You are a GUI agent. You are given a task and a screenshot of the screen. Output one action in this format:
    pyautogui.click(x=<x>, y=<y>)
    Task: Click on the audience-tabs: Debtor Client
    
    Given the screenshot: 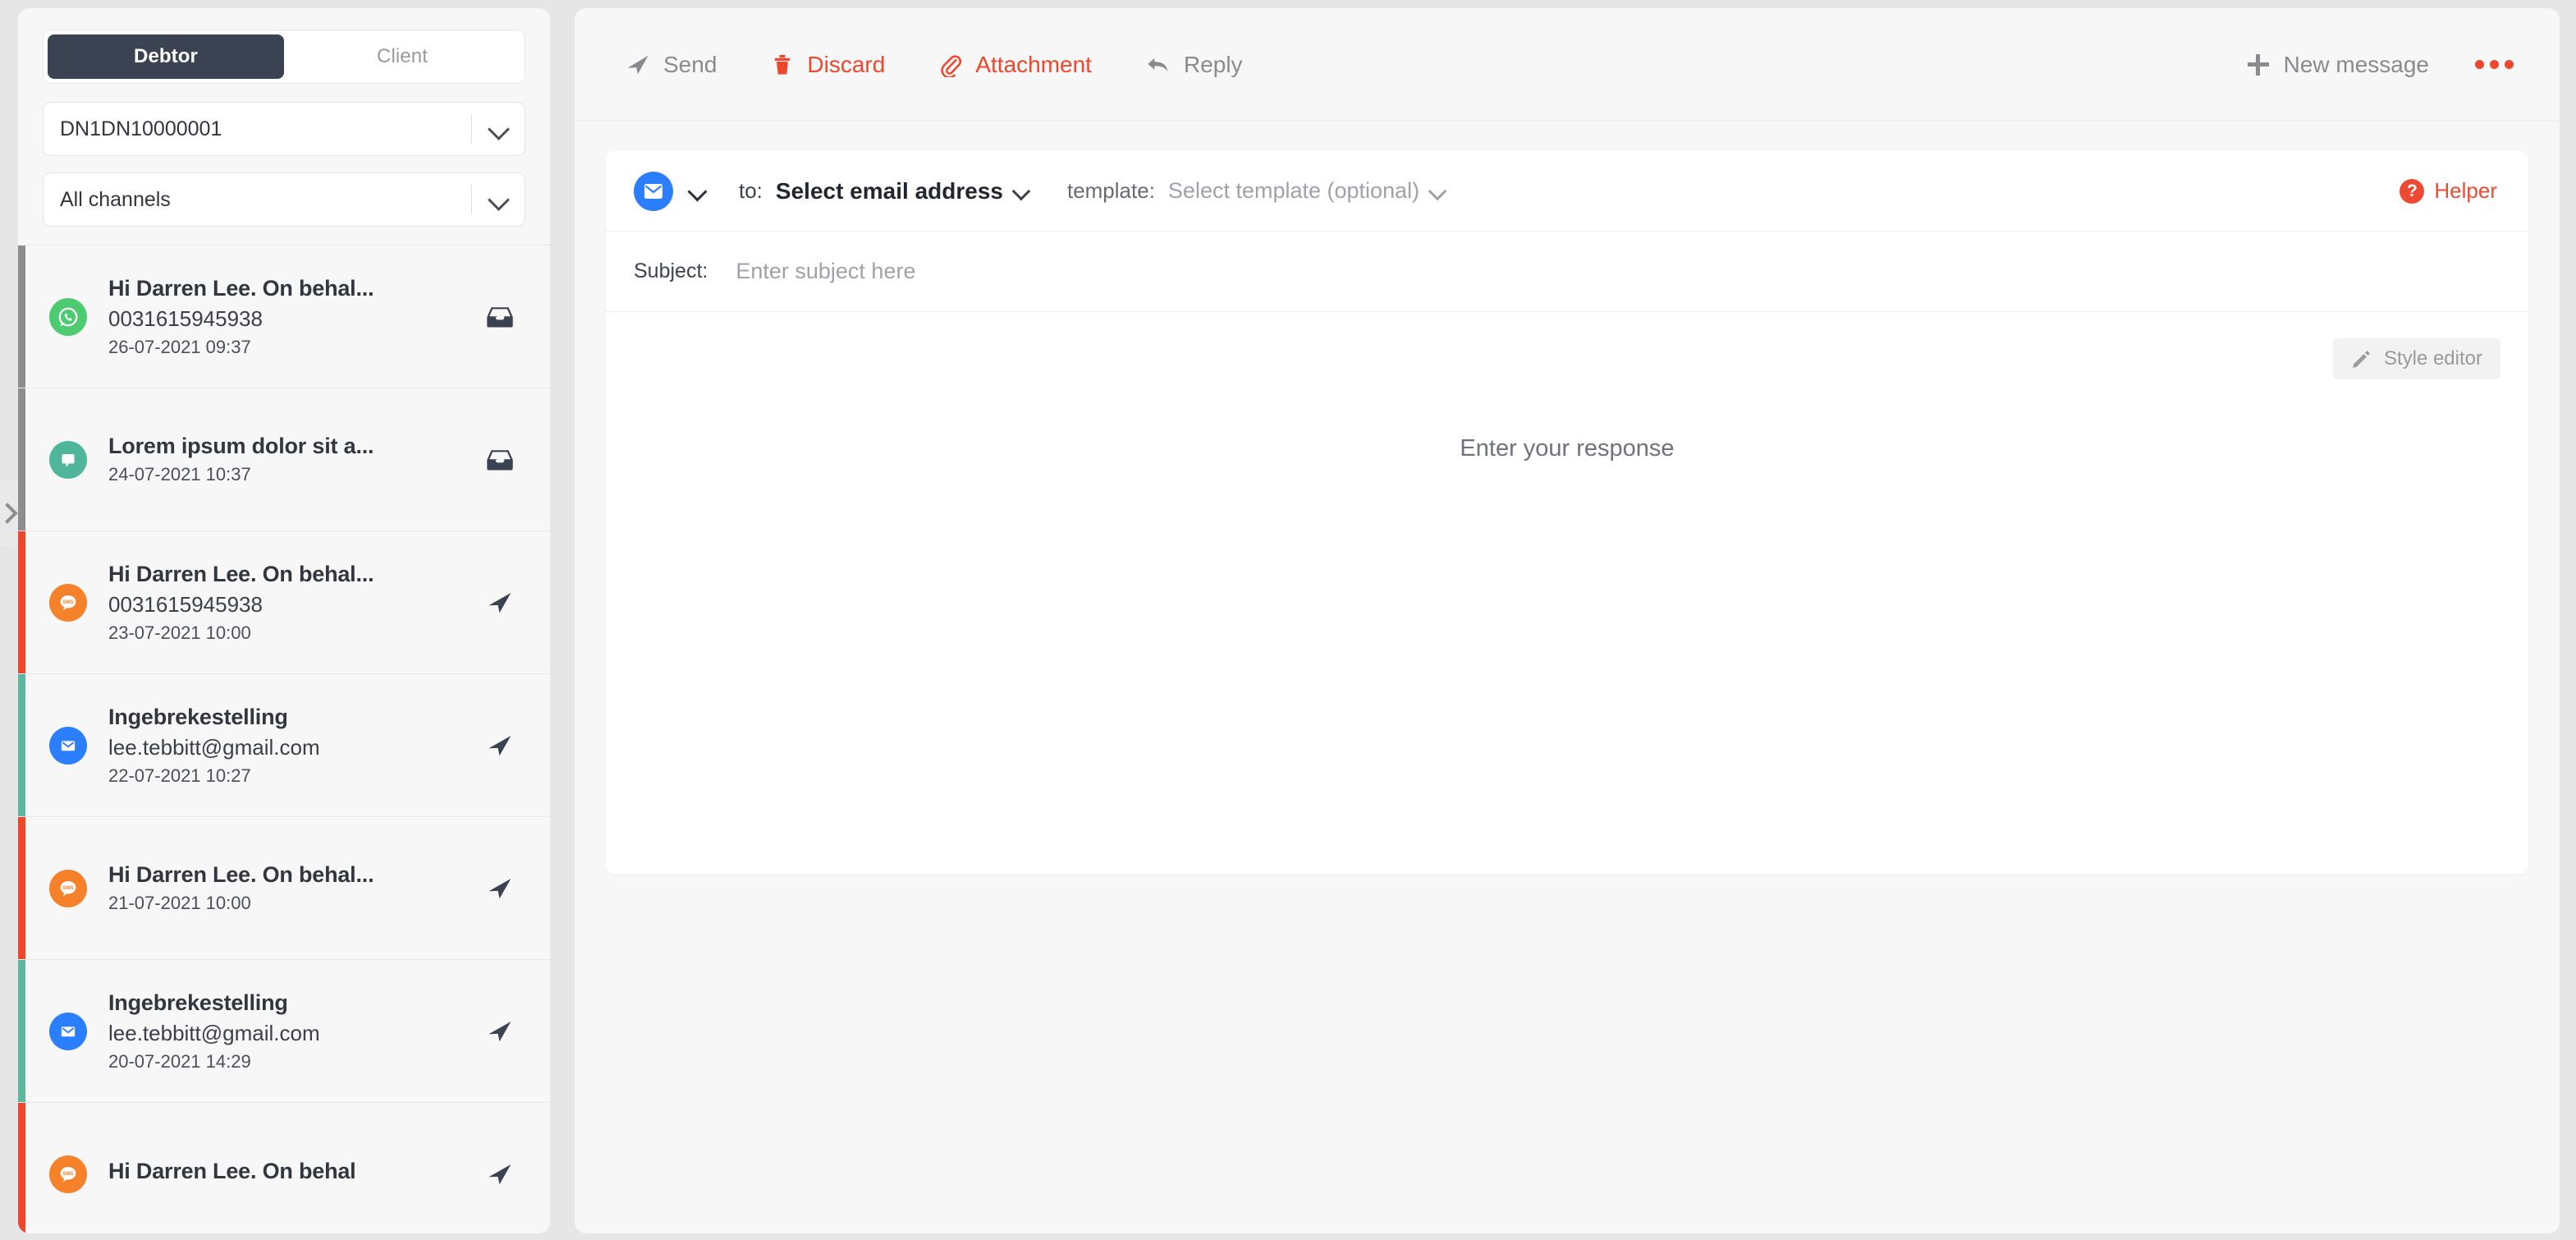 What is the action you would take?
    pyautogui.click(x=284, y=57)
    